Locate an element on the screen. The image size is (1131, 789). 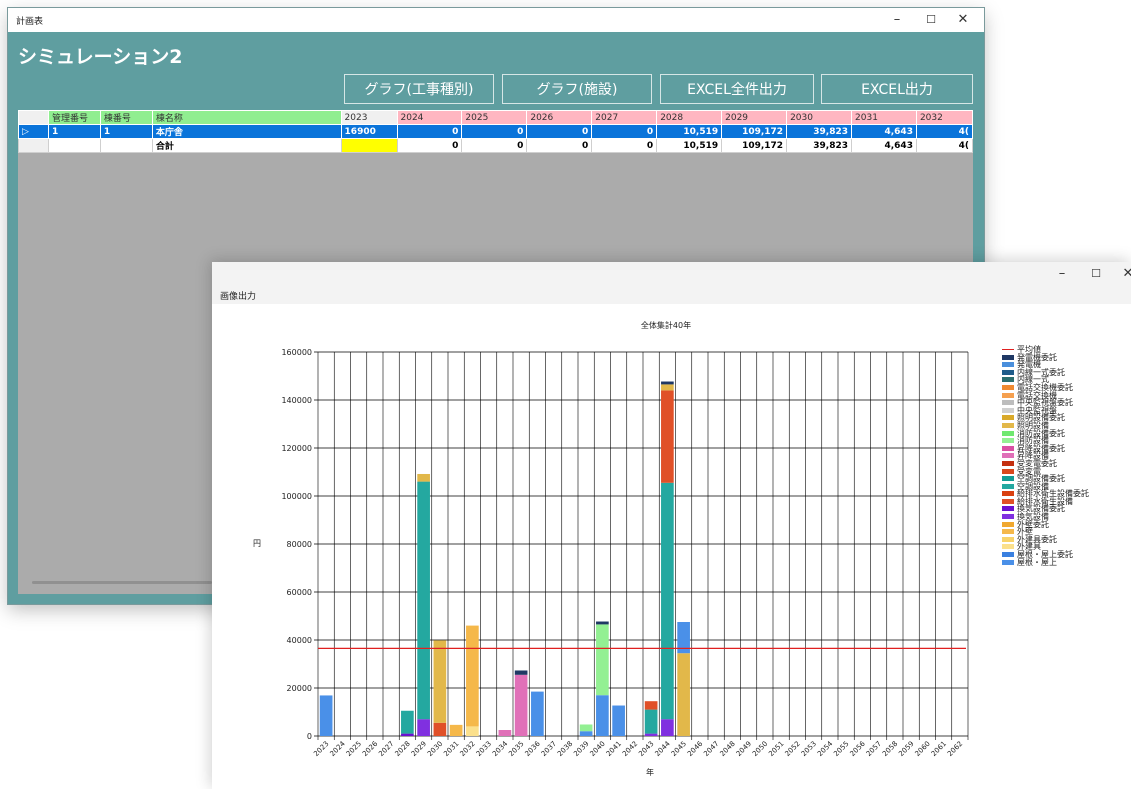
x-tick-label: 2039 is located at coordinates (581, 749).